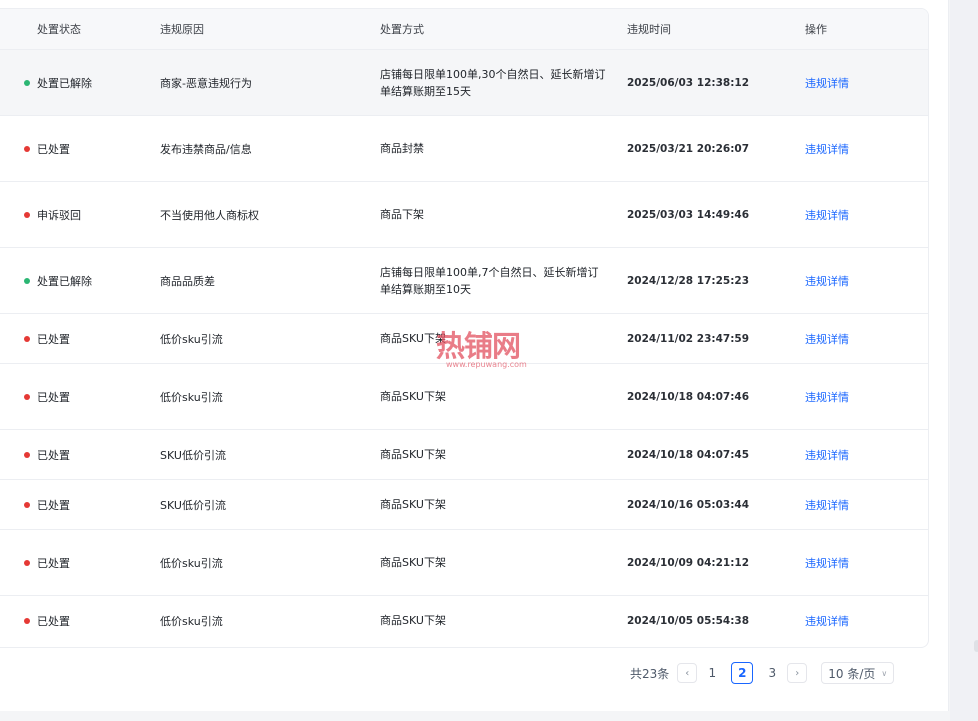  What do you see at coordinates (797, 673) in the screenshot?
I see `chevron-right-icon: ›` at bounding box center [797, 673].